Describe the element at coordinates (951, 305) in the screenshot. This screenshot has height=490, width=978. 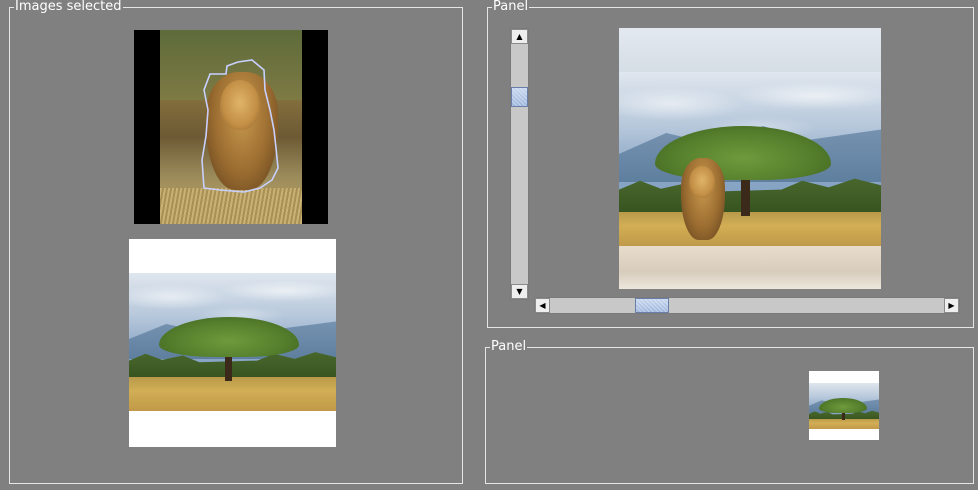
I see `arrow-right-icon: ▶` at that location.